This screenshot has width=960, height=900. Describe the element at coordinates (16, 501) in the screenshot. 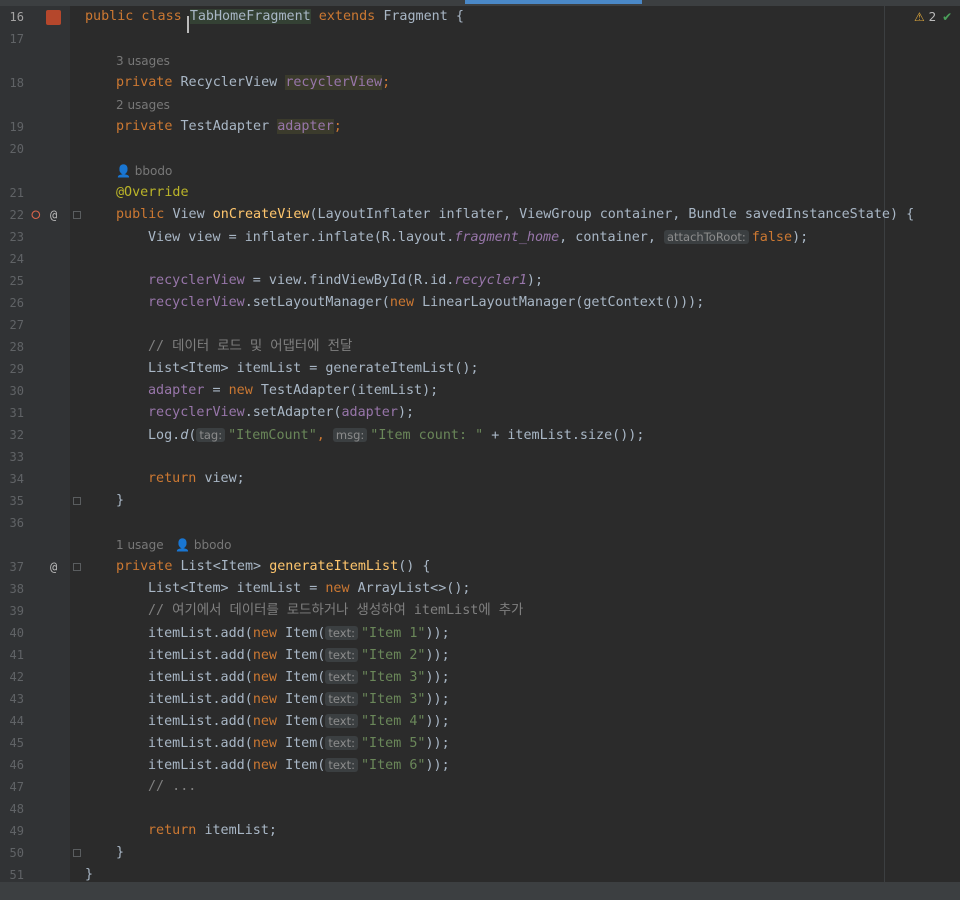

I see `line-number: 35` at that location.